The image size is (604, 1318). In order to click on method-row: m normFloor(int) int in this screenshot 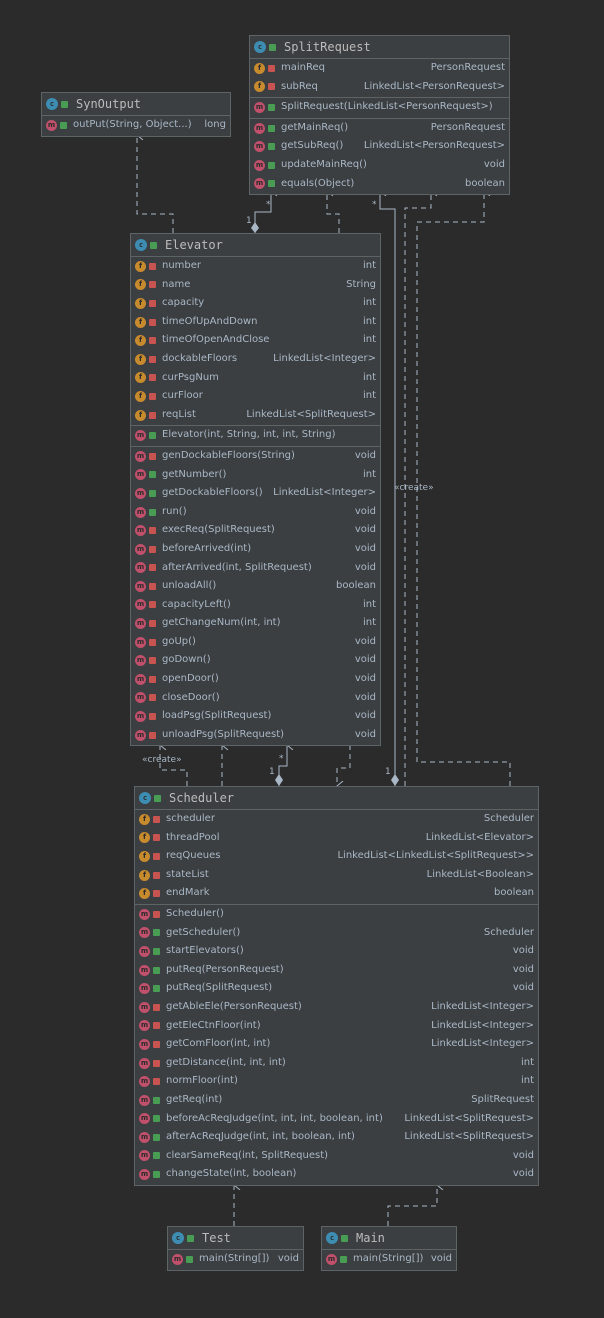, I will do `click(336, 1081)`.